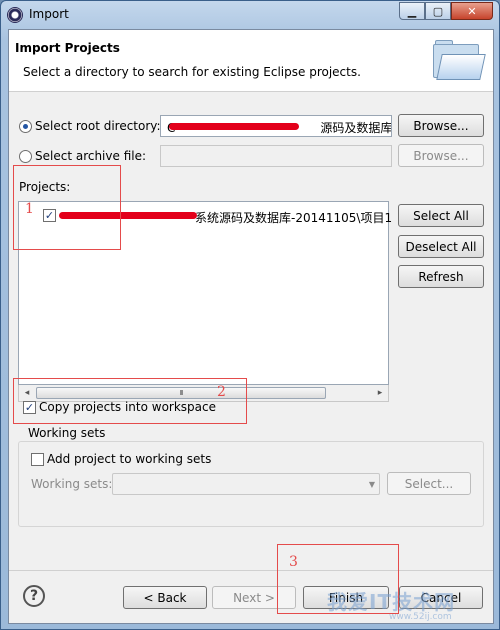  I want to click on chevron-down-icon: ▼, so click(371, 484).